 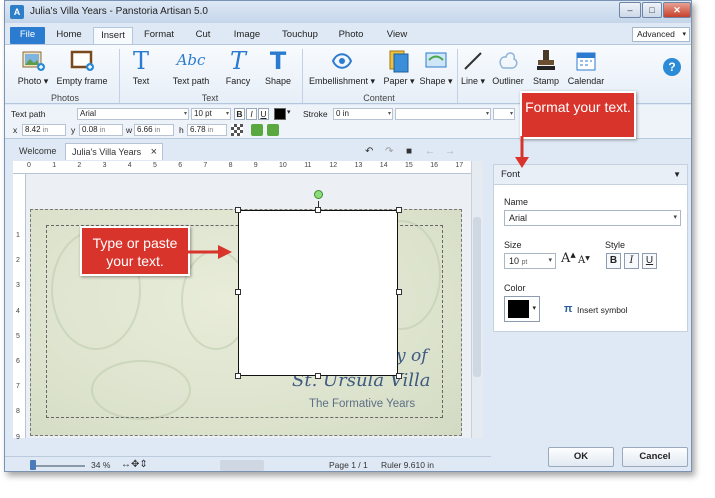 What do you see at coordinates (342, 113) in the screenshot?
I see `stroke-width-value: 0 in` at bounding box center [342, 113].